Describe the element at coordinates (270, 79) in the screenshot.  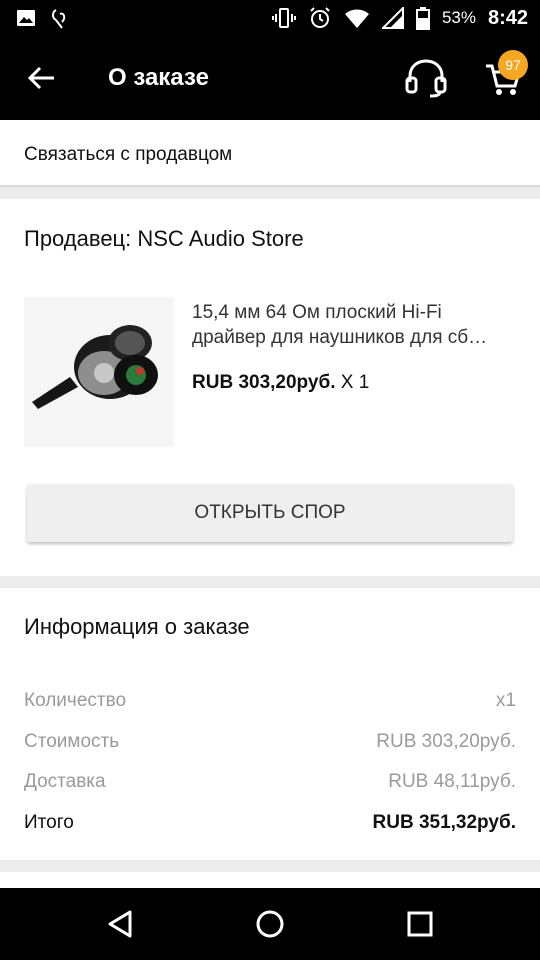
I see `app-bar: О заказе 97` at that location.